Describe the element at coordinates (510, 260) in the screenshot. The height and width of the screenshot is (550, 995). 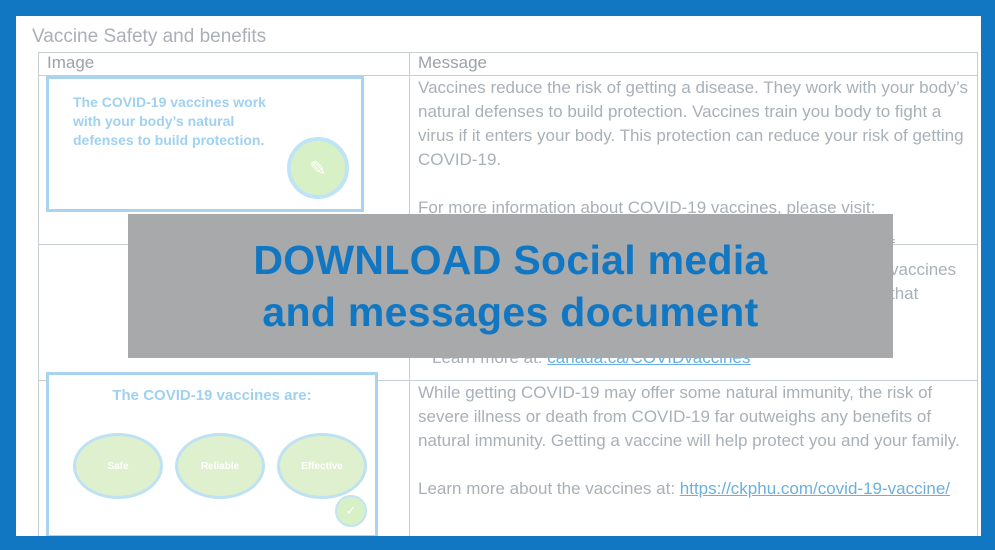
I see `banner-line-1: DOWNLOAD Social media` at that location.